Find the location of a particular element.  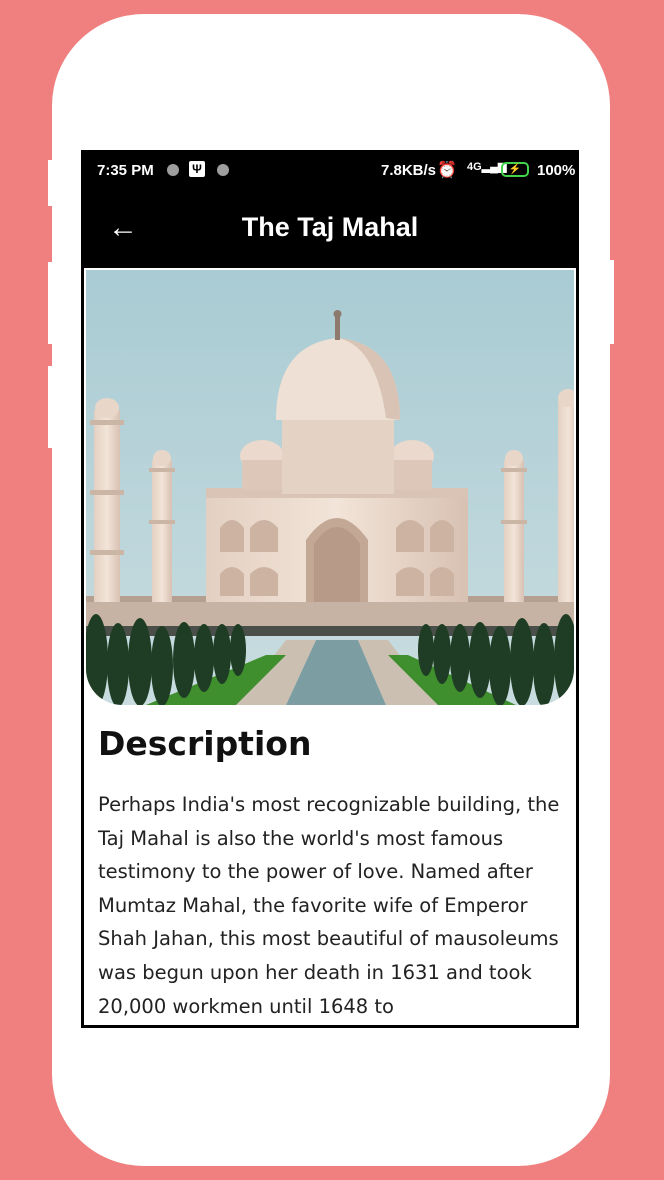

description-heading: Description is located at coordinates (205, 743).